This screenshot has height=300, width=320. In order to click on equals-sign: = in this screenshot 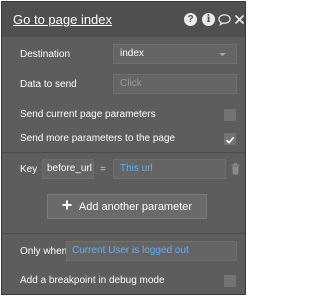, I will do `click(103, 169)`.